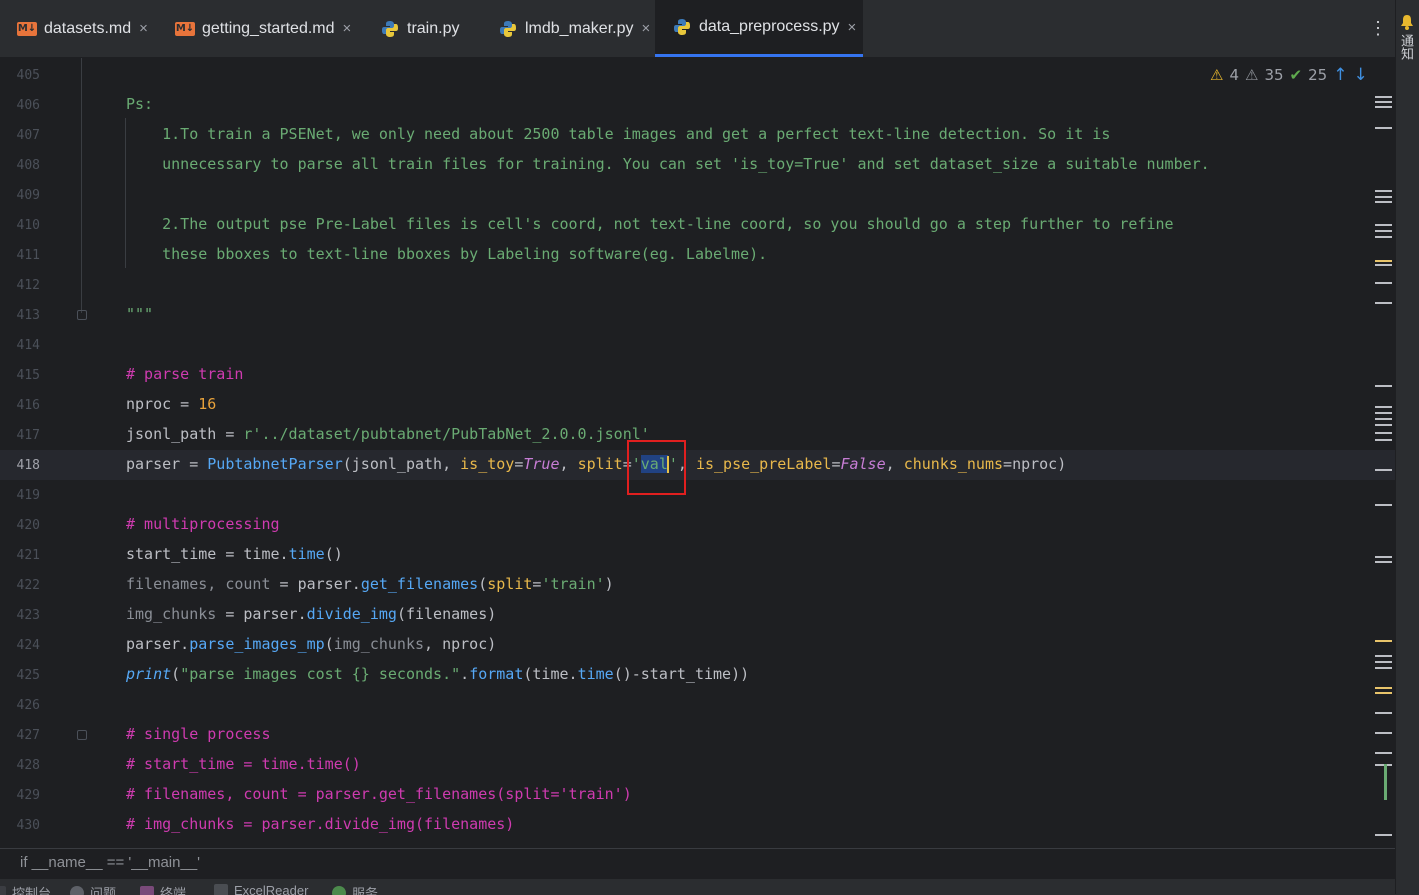 The height and width of the screenshot is (895, 1419). I want to click on code-line-427: # single process, so click(198, 734).